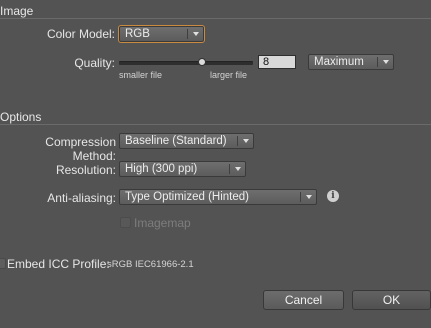  What do you see at coordinates (161, 34) in the screenshot?
I see `color-model-dropdown: RGB` at bounding box center [161, 34].